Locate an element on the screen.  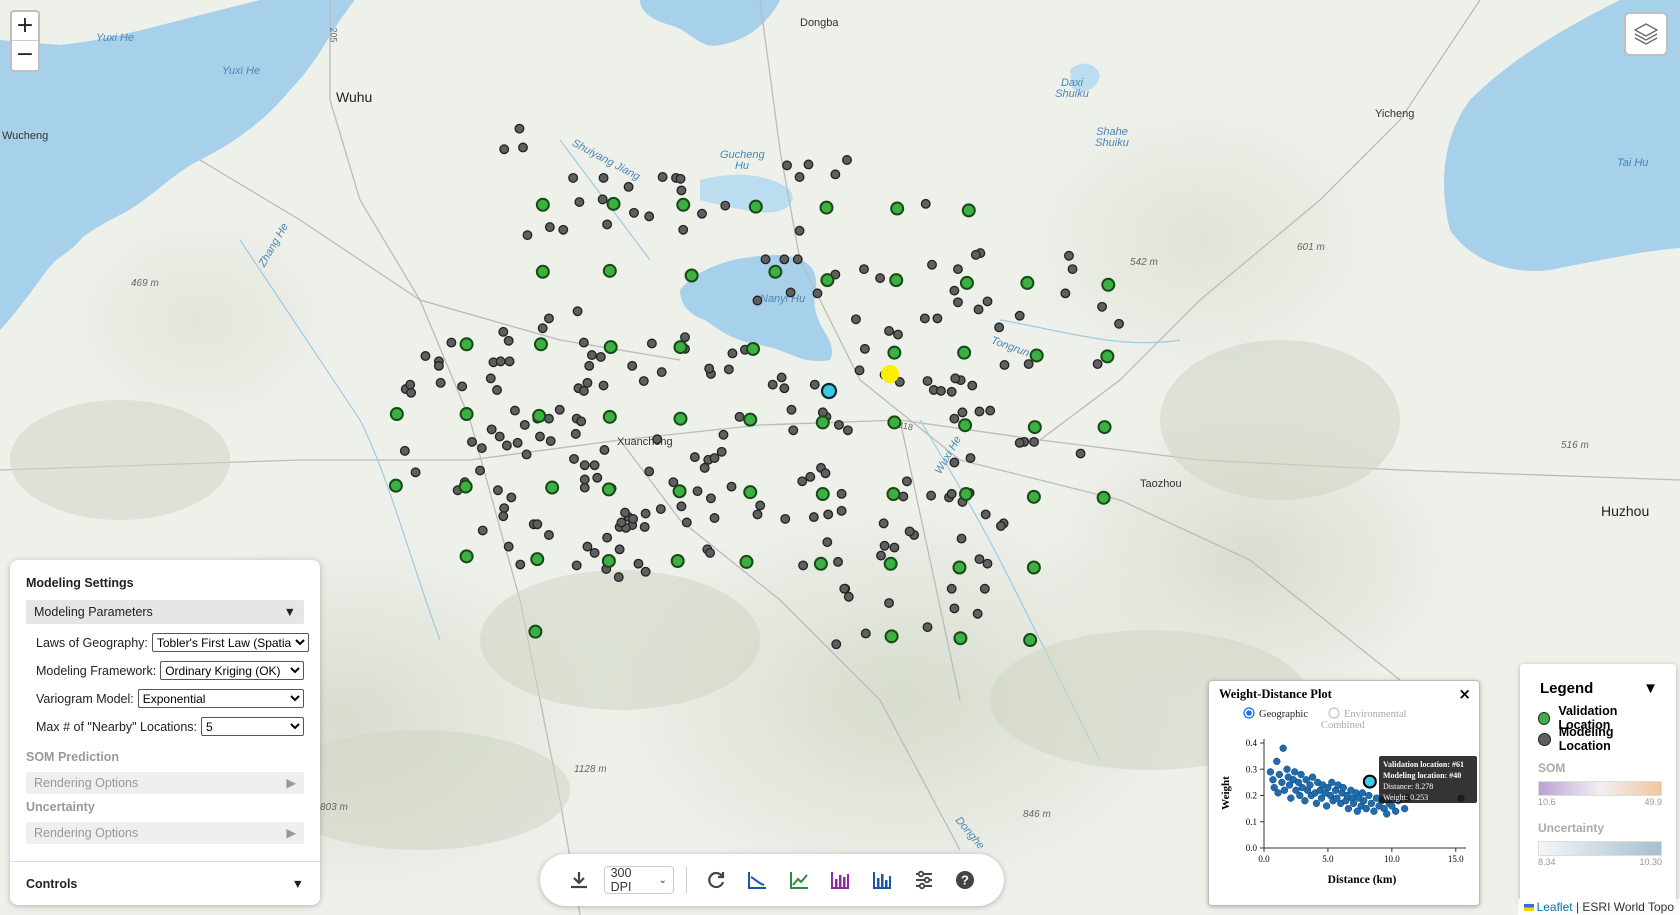
radio-environmental: Environmental is located at coordinates (1367, 713).